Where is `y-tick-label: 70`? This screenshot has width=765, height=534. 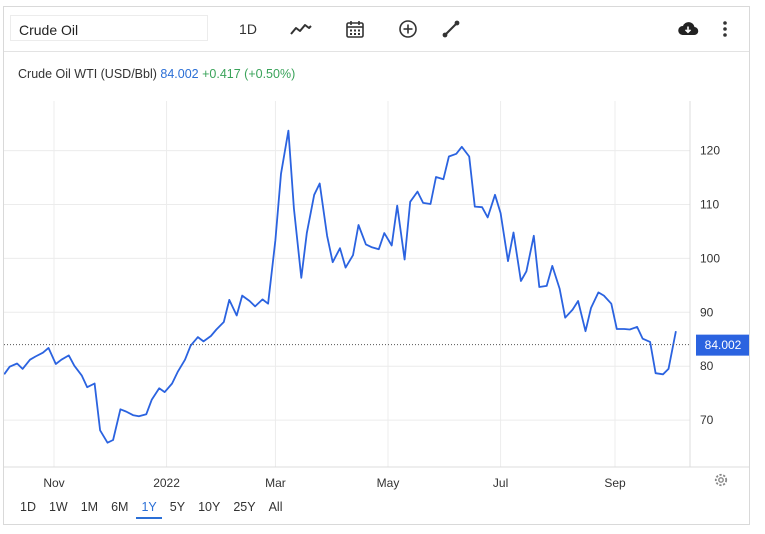
y-tick-label: 70 is located at coordinates (707, 420).